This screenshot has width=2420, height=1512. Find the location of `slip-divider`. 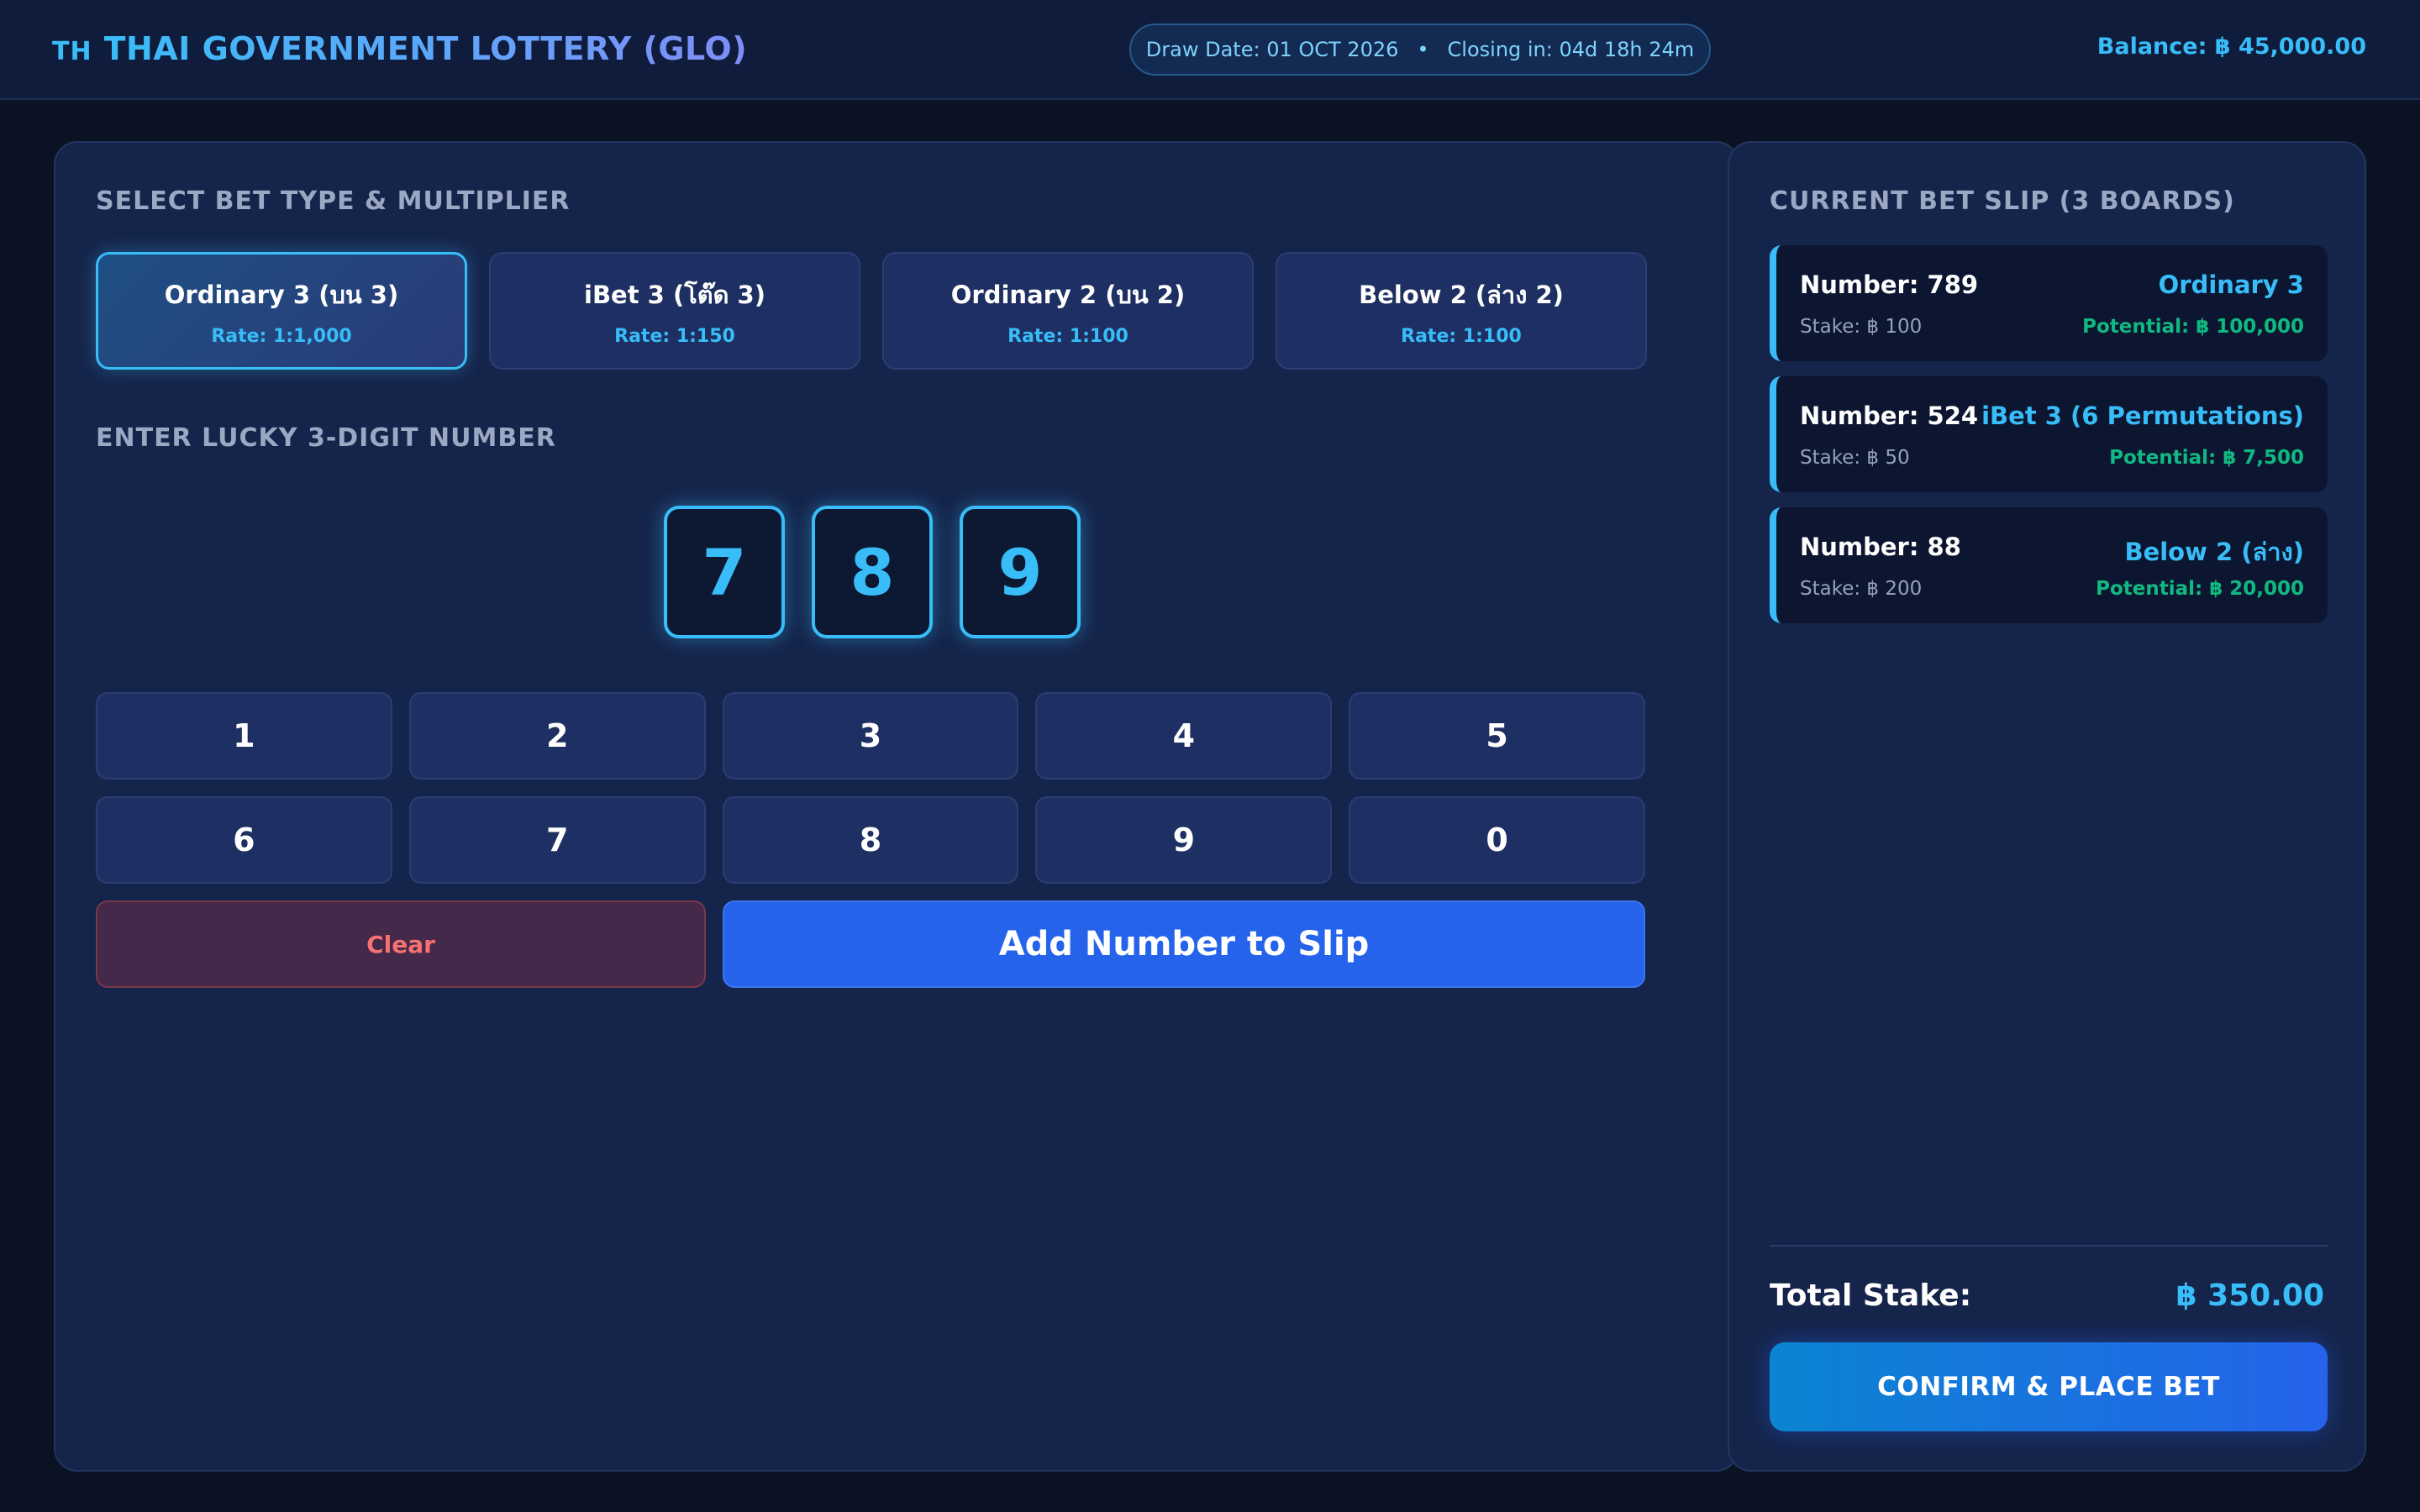

slip-divider is located at coordinates (2049, 1246).